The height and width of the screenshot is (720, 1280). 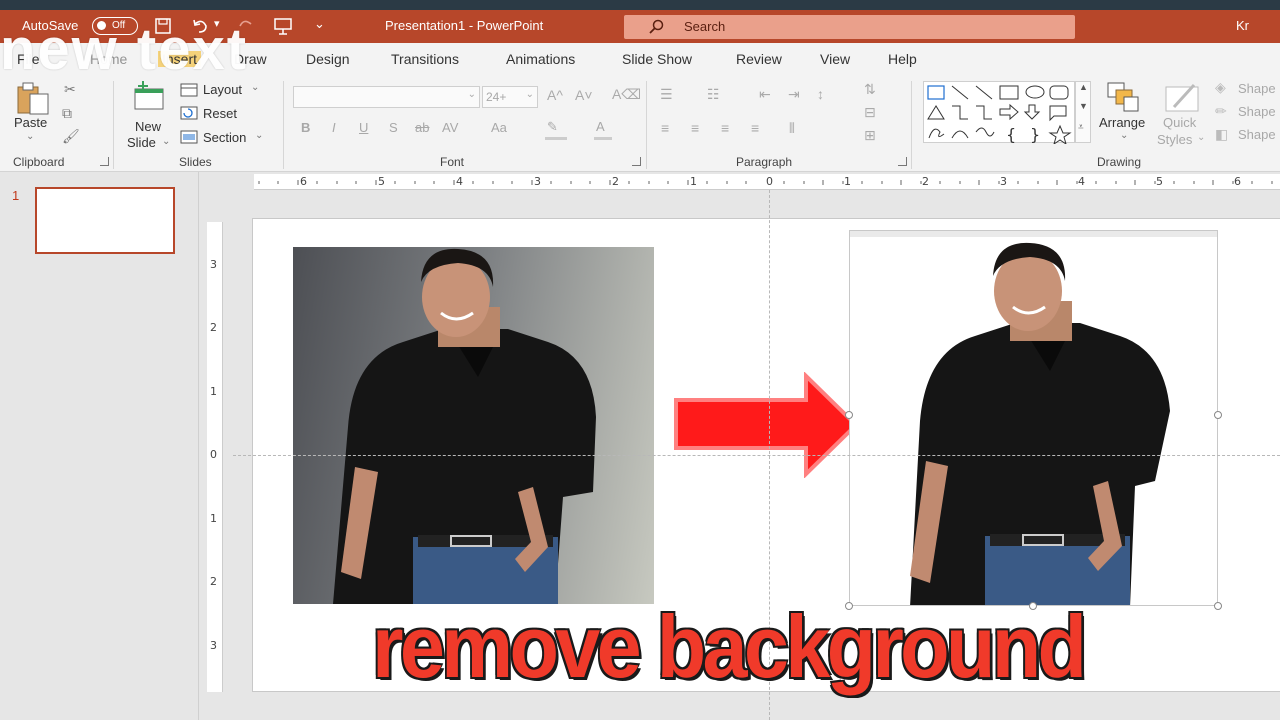 What do you see at coordinates (71, 136) in the screenshot?
I see `format-painter-icon: 🖌` at bounding box center [71, 136].